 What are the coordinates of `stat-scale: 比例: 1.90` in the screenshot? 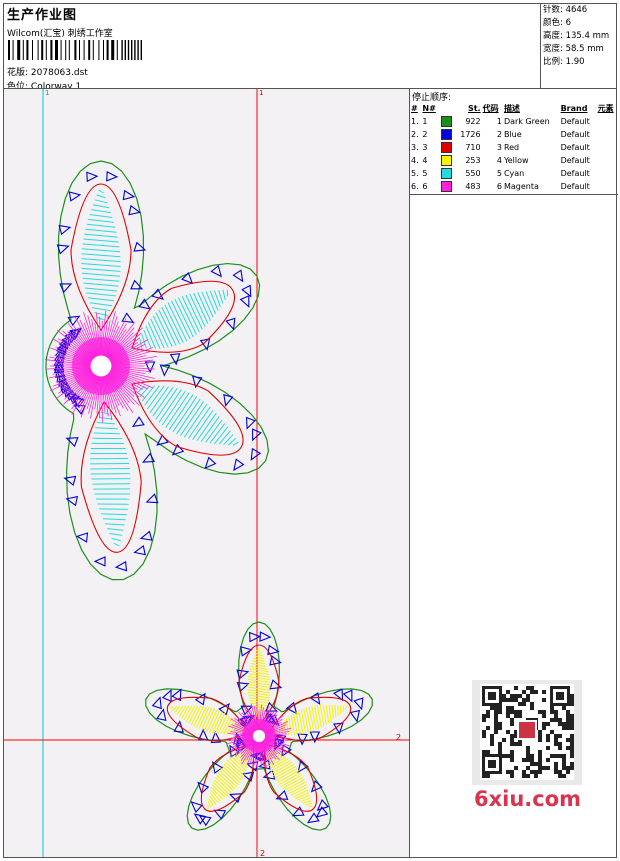 It's located at (564, 62).